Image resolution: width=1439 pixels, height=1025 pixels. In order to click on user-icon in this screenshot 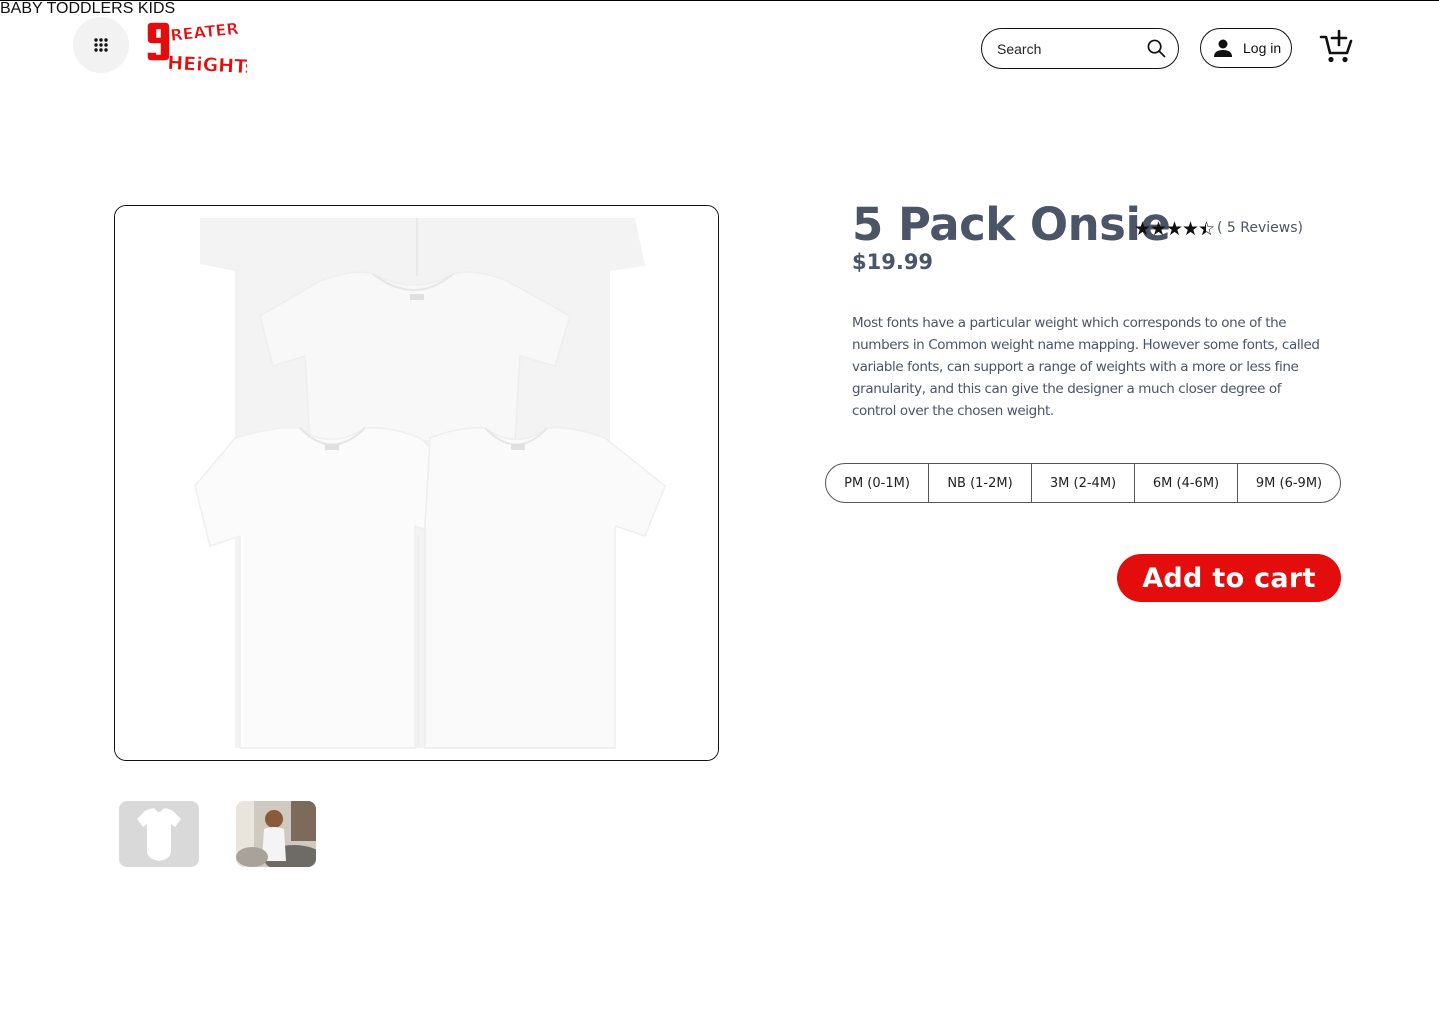, I will do `click(1223, 48)`.